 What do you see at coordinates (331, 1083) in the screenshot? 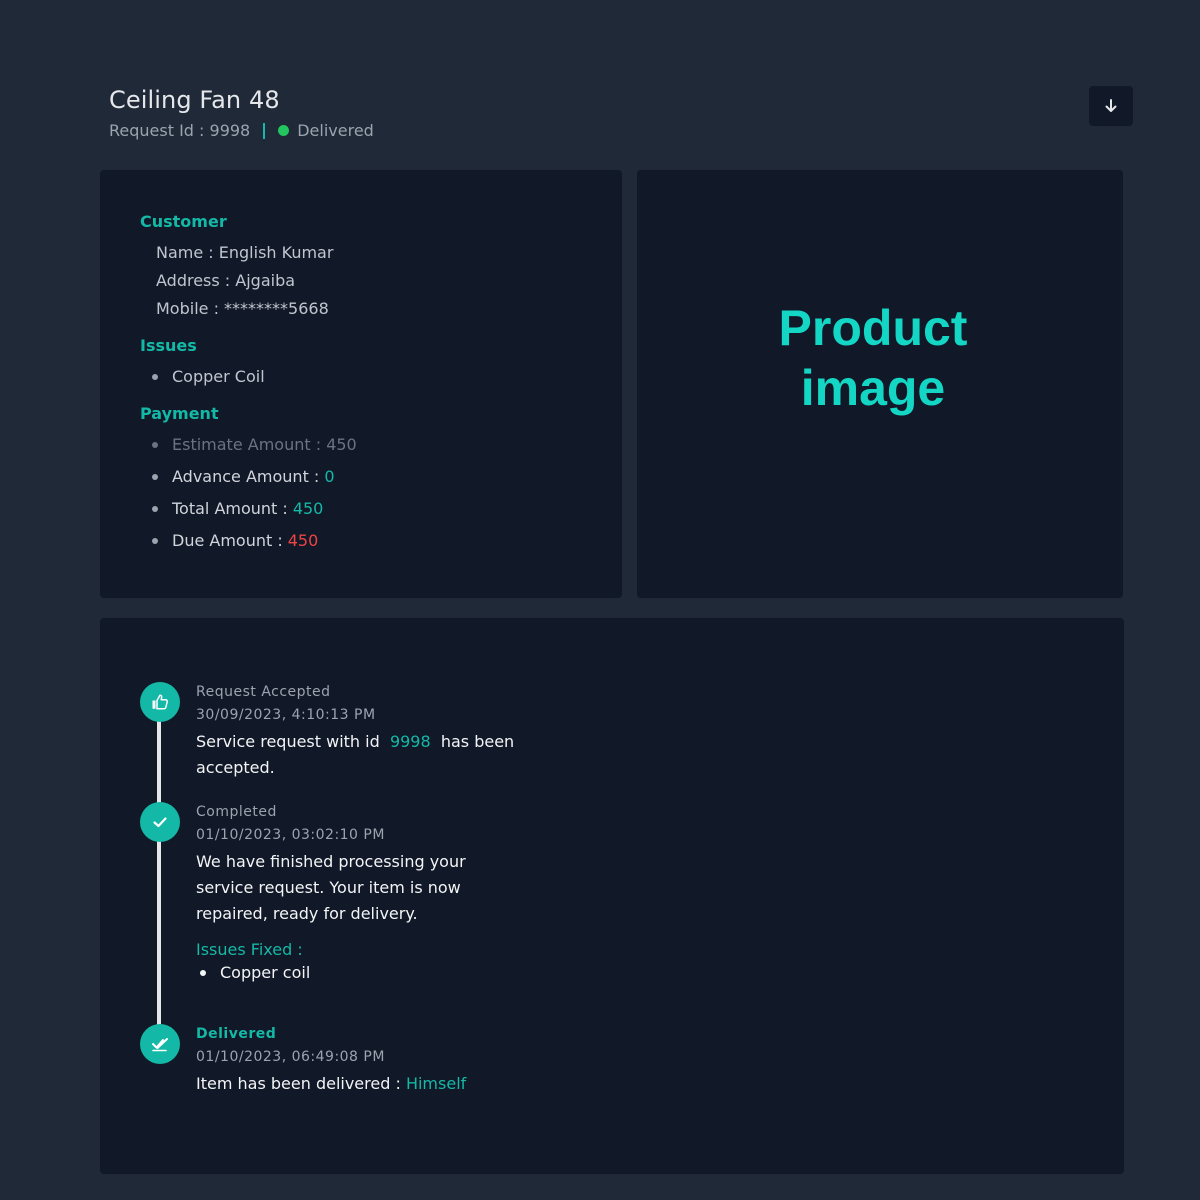
I see `event-description: Item has been delivered : Himself` at bounding box center [331, 1083].